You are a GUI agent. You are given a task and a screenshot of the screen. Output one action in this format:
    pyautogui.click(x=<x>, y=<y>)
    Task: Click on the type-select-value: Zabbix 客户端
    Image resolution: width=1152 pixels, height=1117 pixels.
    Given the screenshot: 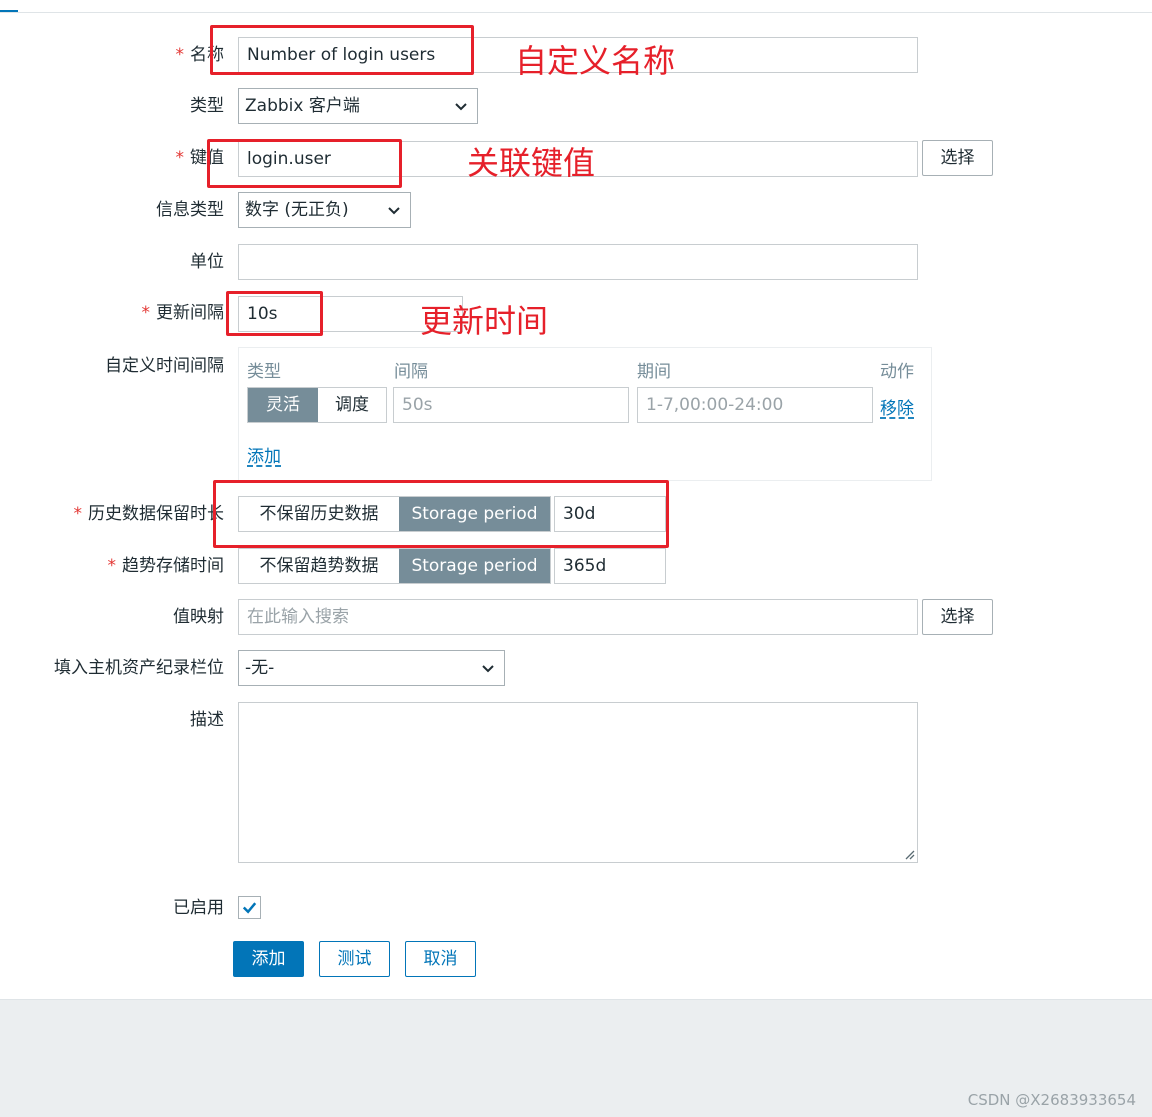 What is the action you would take?
    pyautogui.click(x=302, y=106)
    